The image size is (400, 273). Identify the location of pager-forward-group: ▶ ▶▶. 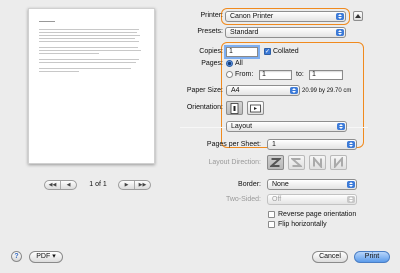
(134, 185).